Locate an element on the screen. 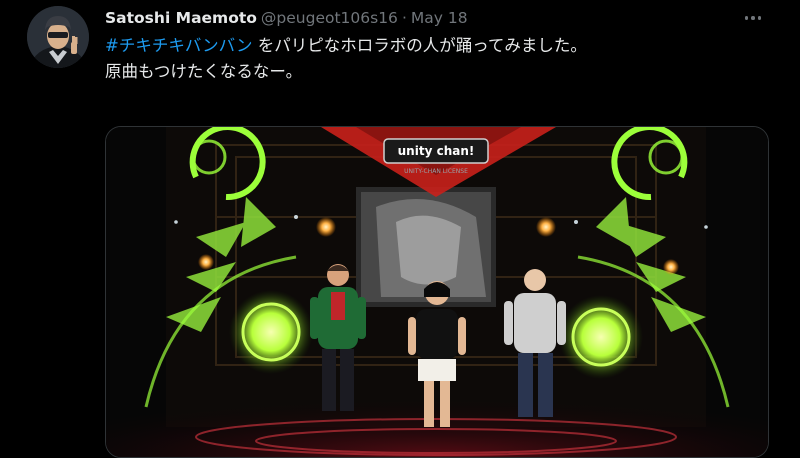 The width and height of the screenshot is (800, 458). author-handle: @peugeot106s16 is located at coordinates (329, 18).